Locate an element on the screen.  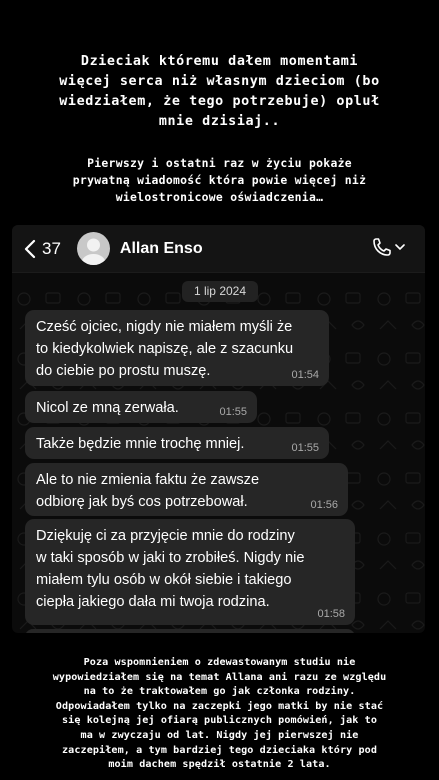
chat-header: 37 Allan Enso is located at coordinates (218, 249).